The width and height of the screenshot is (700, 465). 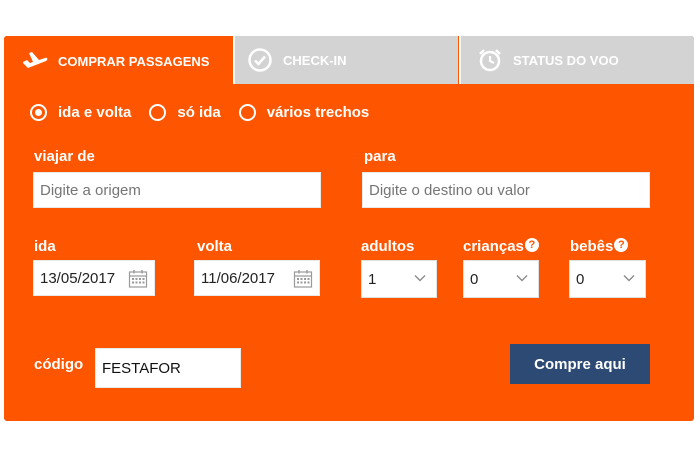 I want to click on destination-label: para, so click(x=380, y=156).